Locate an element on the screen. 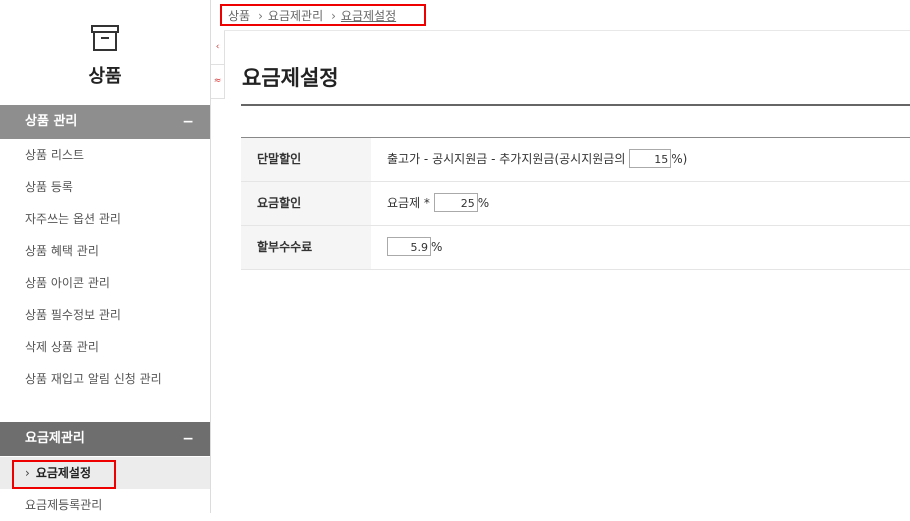  row-value: 5.9% is located at coordinates (414, 247).